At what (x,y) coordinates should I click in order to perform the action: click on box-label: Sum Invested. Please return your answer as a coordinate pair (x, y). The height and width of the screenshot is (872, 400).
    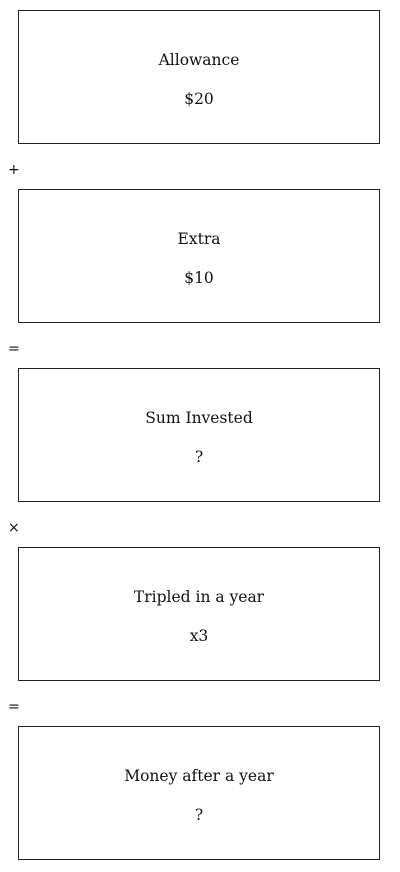
    Looking at the image, I should click on (199, 418).